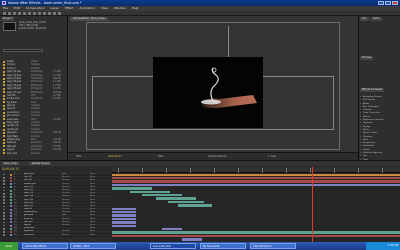 This screenshot has width=400, height=250. Describe the element at coordinates (23, 50) in the screenshot. I see `project-search-input` at that location.